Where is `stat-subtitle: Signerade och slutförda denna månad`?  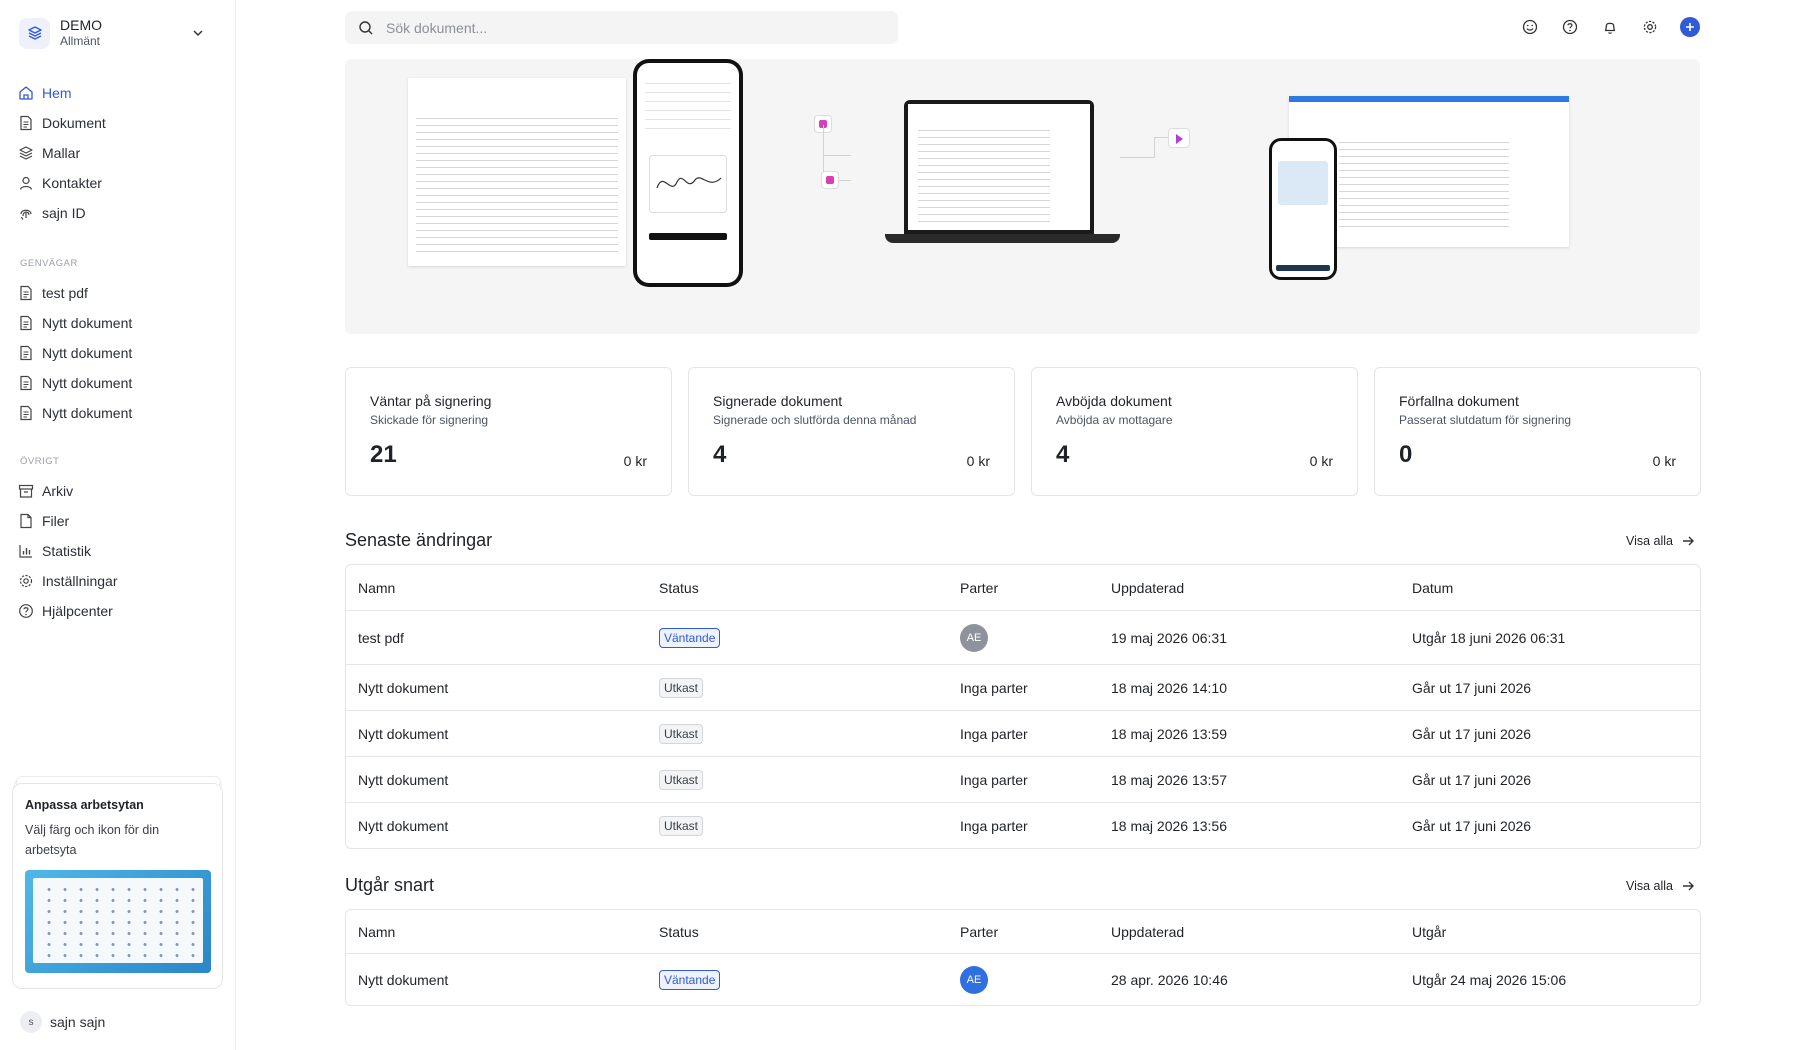 stat-subtitle: Signerade och slutförda denna månad is located at coordinates (815, 420).